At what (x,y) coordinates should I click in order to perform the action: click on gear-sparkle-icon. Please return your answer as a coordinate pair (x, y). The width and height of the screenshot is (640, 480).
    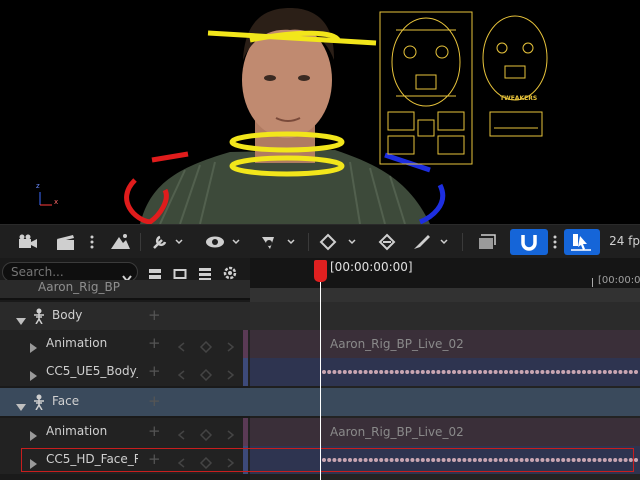
    Looking at the image, I should click on (278, 242).